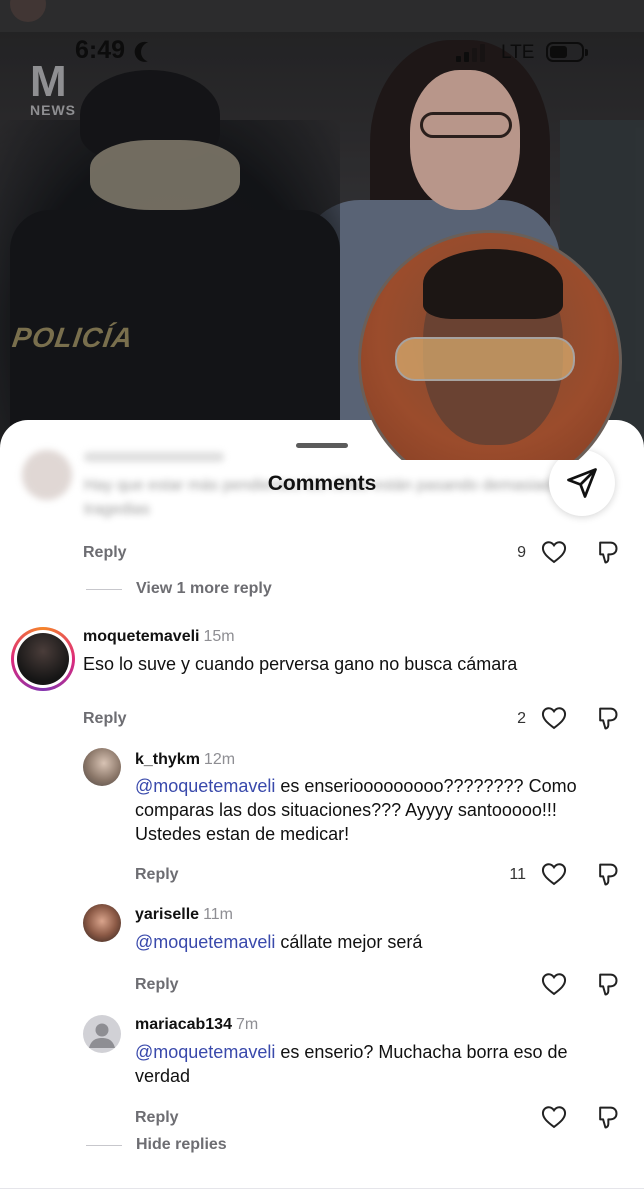  Describe the element at coordinates (472, 52) in the screenshot. I see `signal-icon` at that location.